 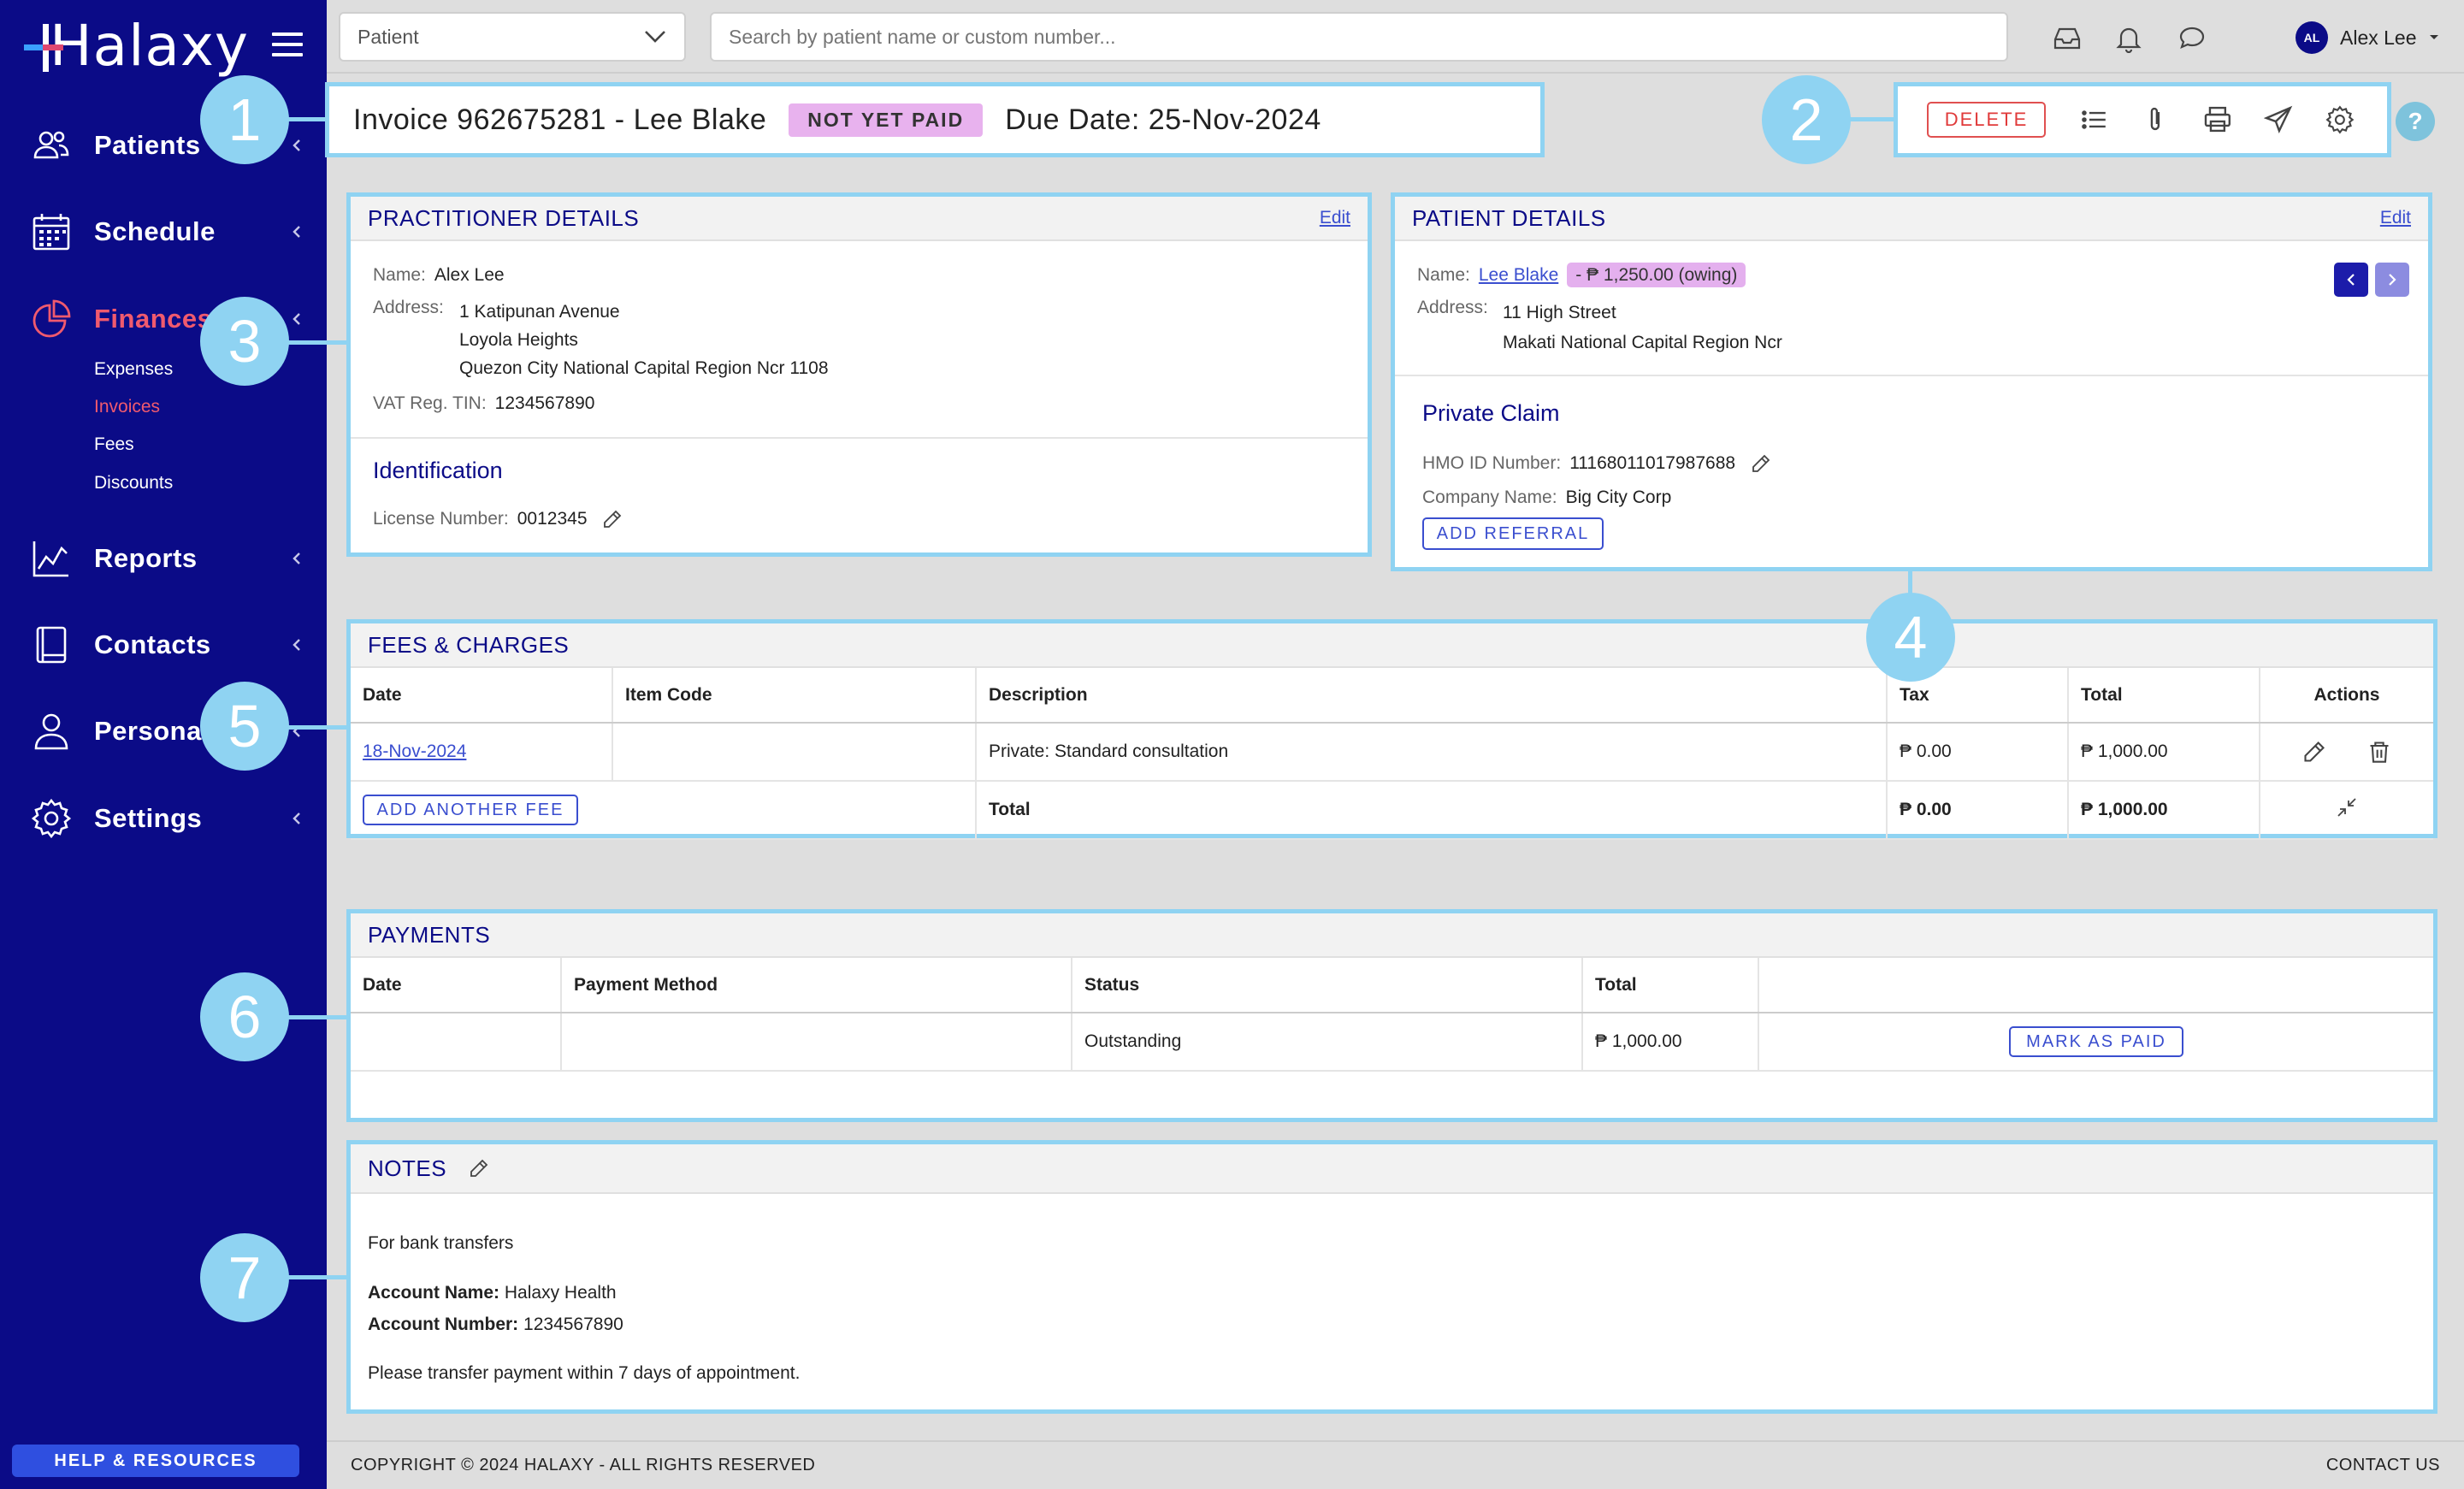 What do you see at coordinates (167, 558) in the screenshot?
I see `sidebar-item-reports: Reports` at bounding box center [167, 558].